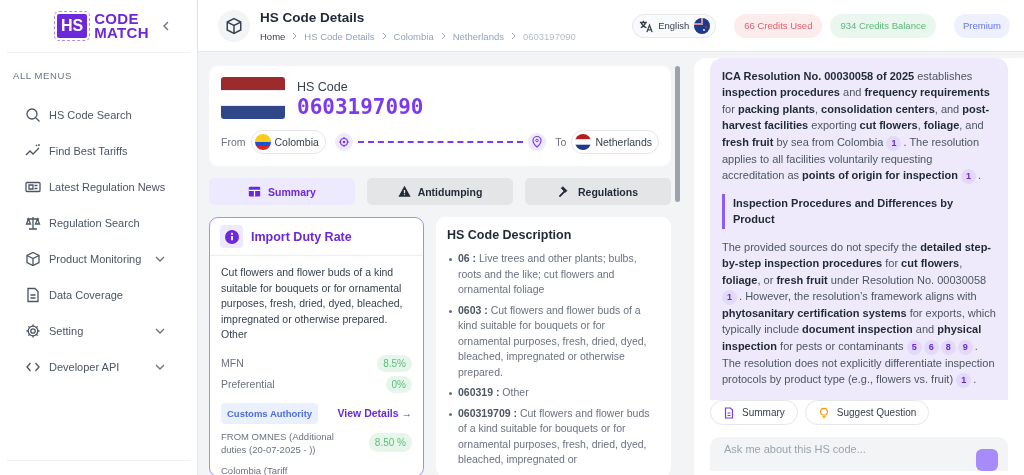 The width and height of the screenshot is (1024, 475). Describe the element at coordinates (166, 26) in the screenshot. I see `collapse-icon` at that location.